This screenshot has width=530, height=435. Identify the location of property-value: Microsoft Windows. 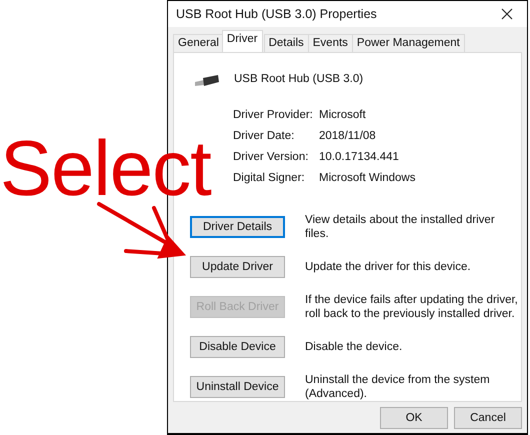
(367, 178).